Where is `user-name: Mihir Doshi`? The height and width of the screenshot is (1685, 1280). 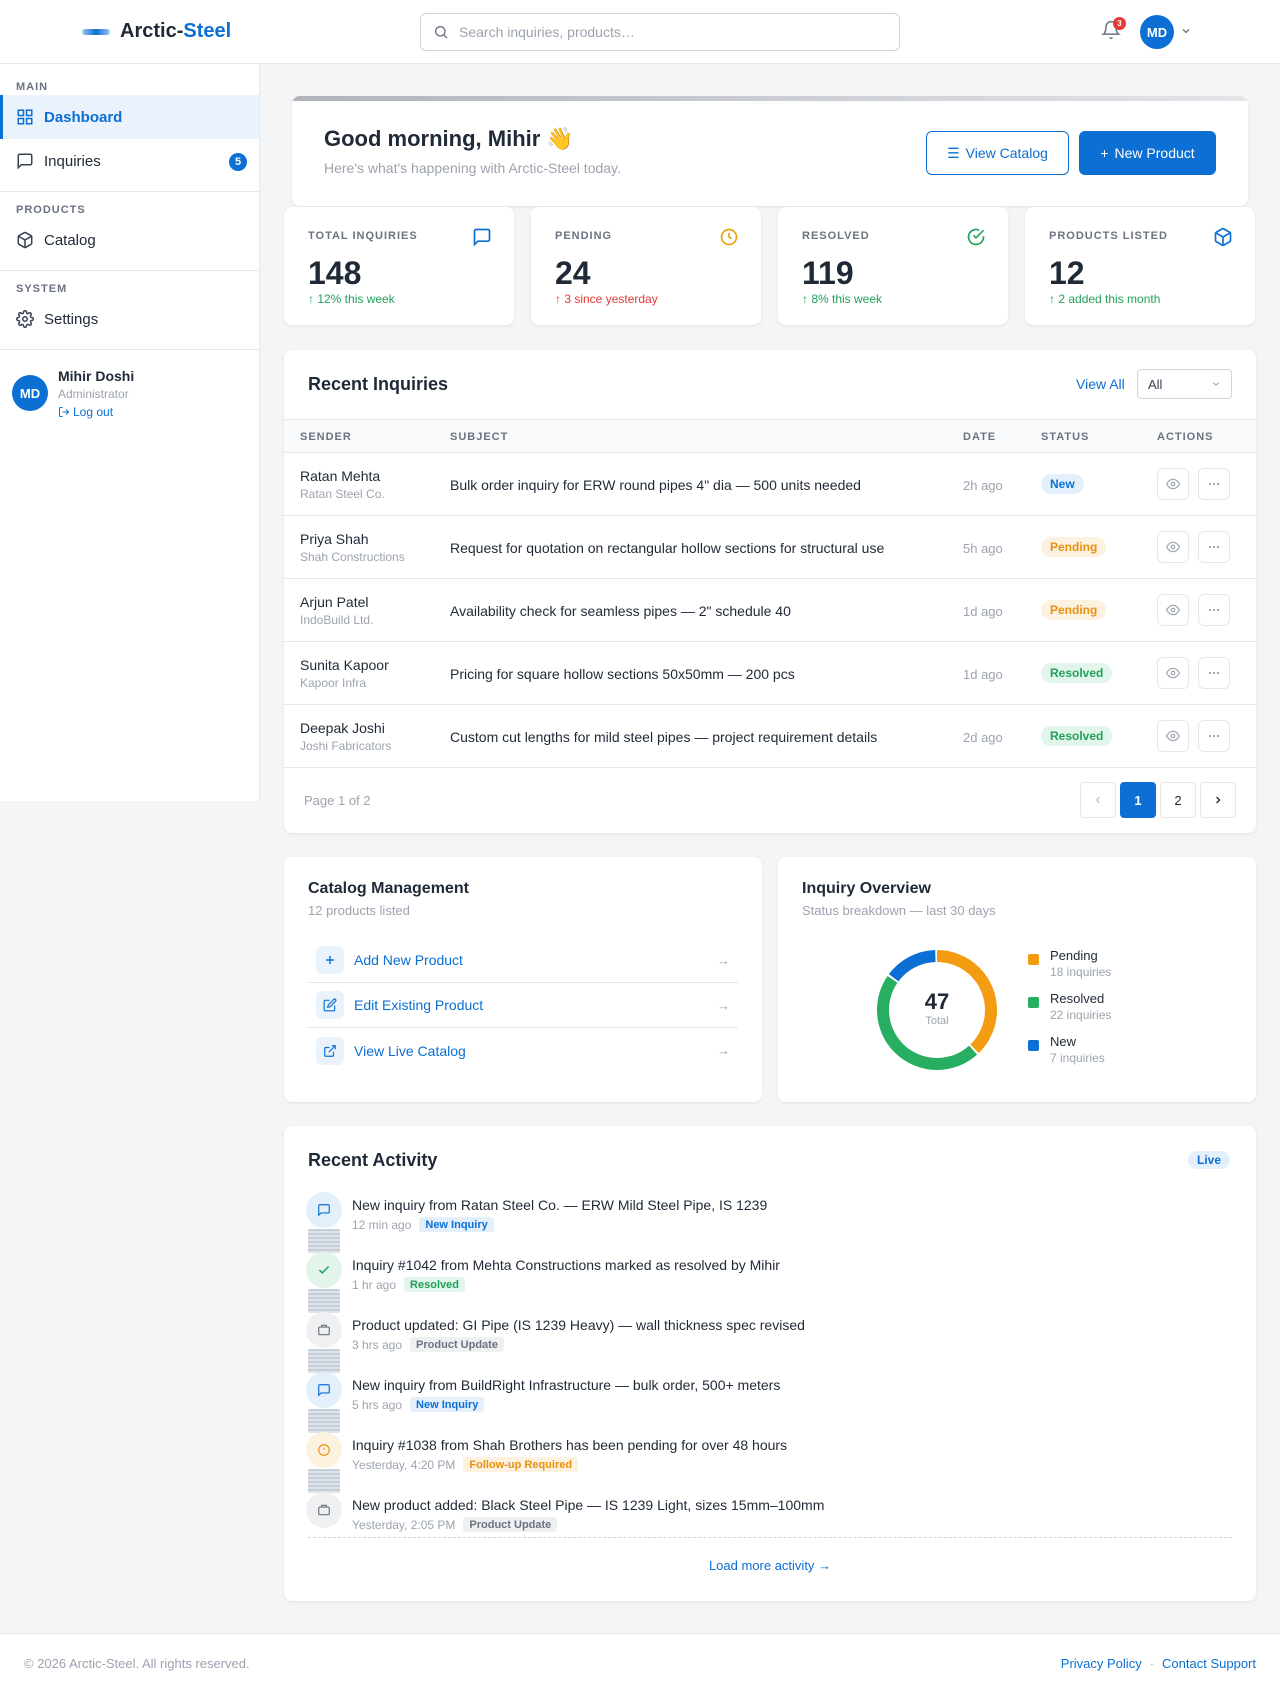 user-name: Mihir Doshi is located at coordinates (96, 376).